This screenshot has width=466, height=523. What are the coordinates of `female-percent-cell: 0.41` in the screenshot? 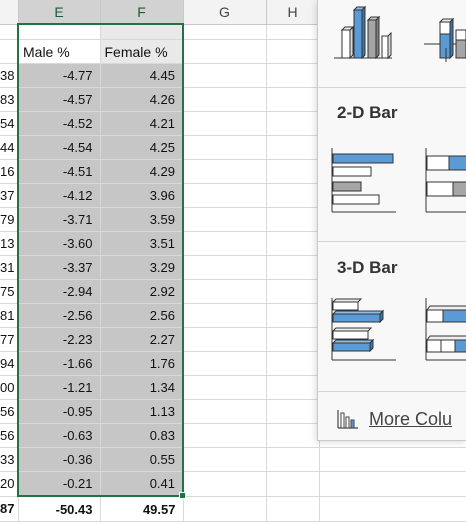 It's located at (142, 484).